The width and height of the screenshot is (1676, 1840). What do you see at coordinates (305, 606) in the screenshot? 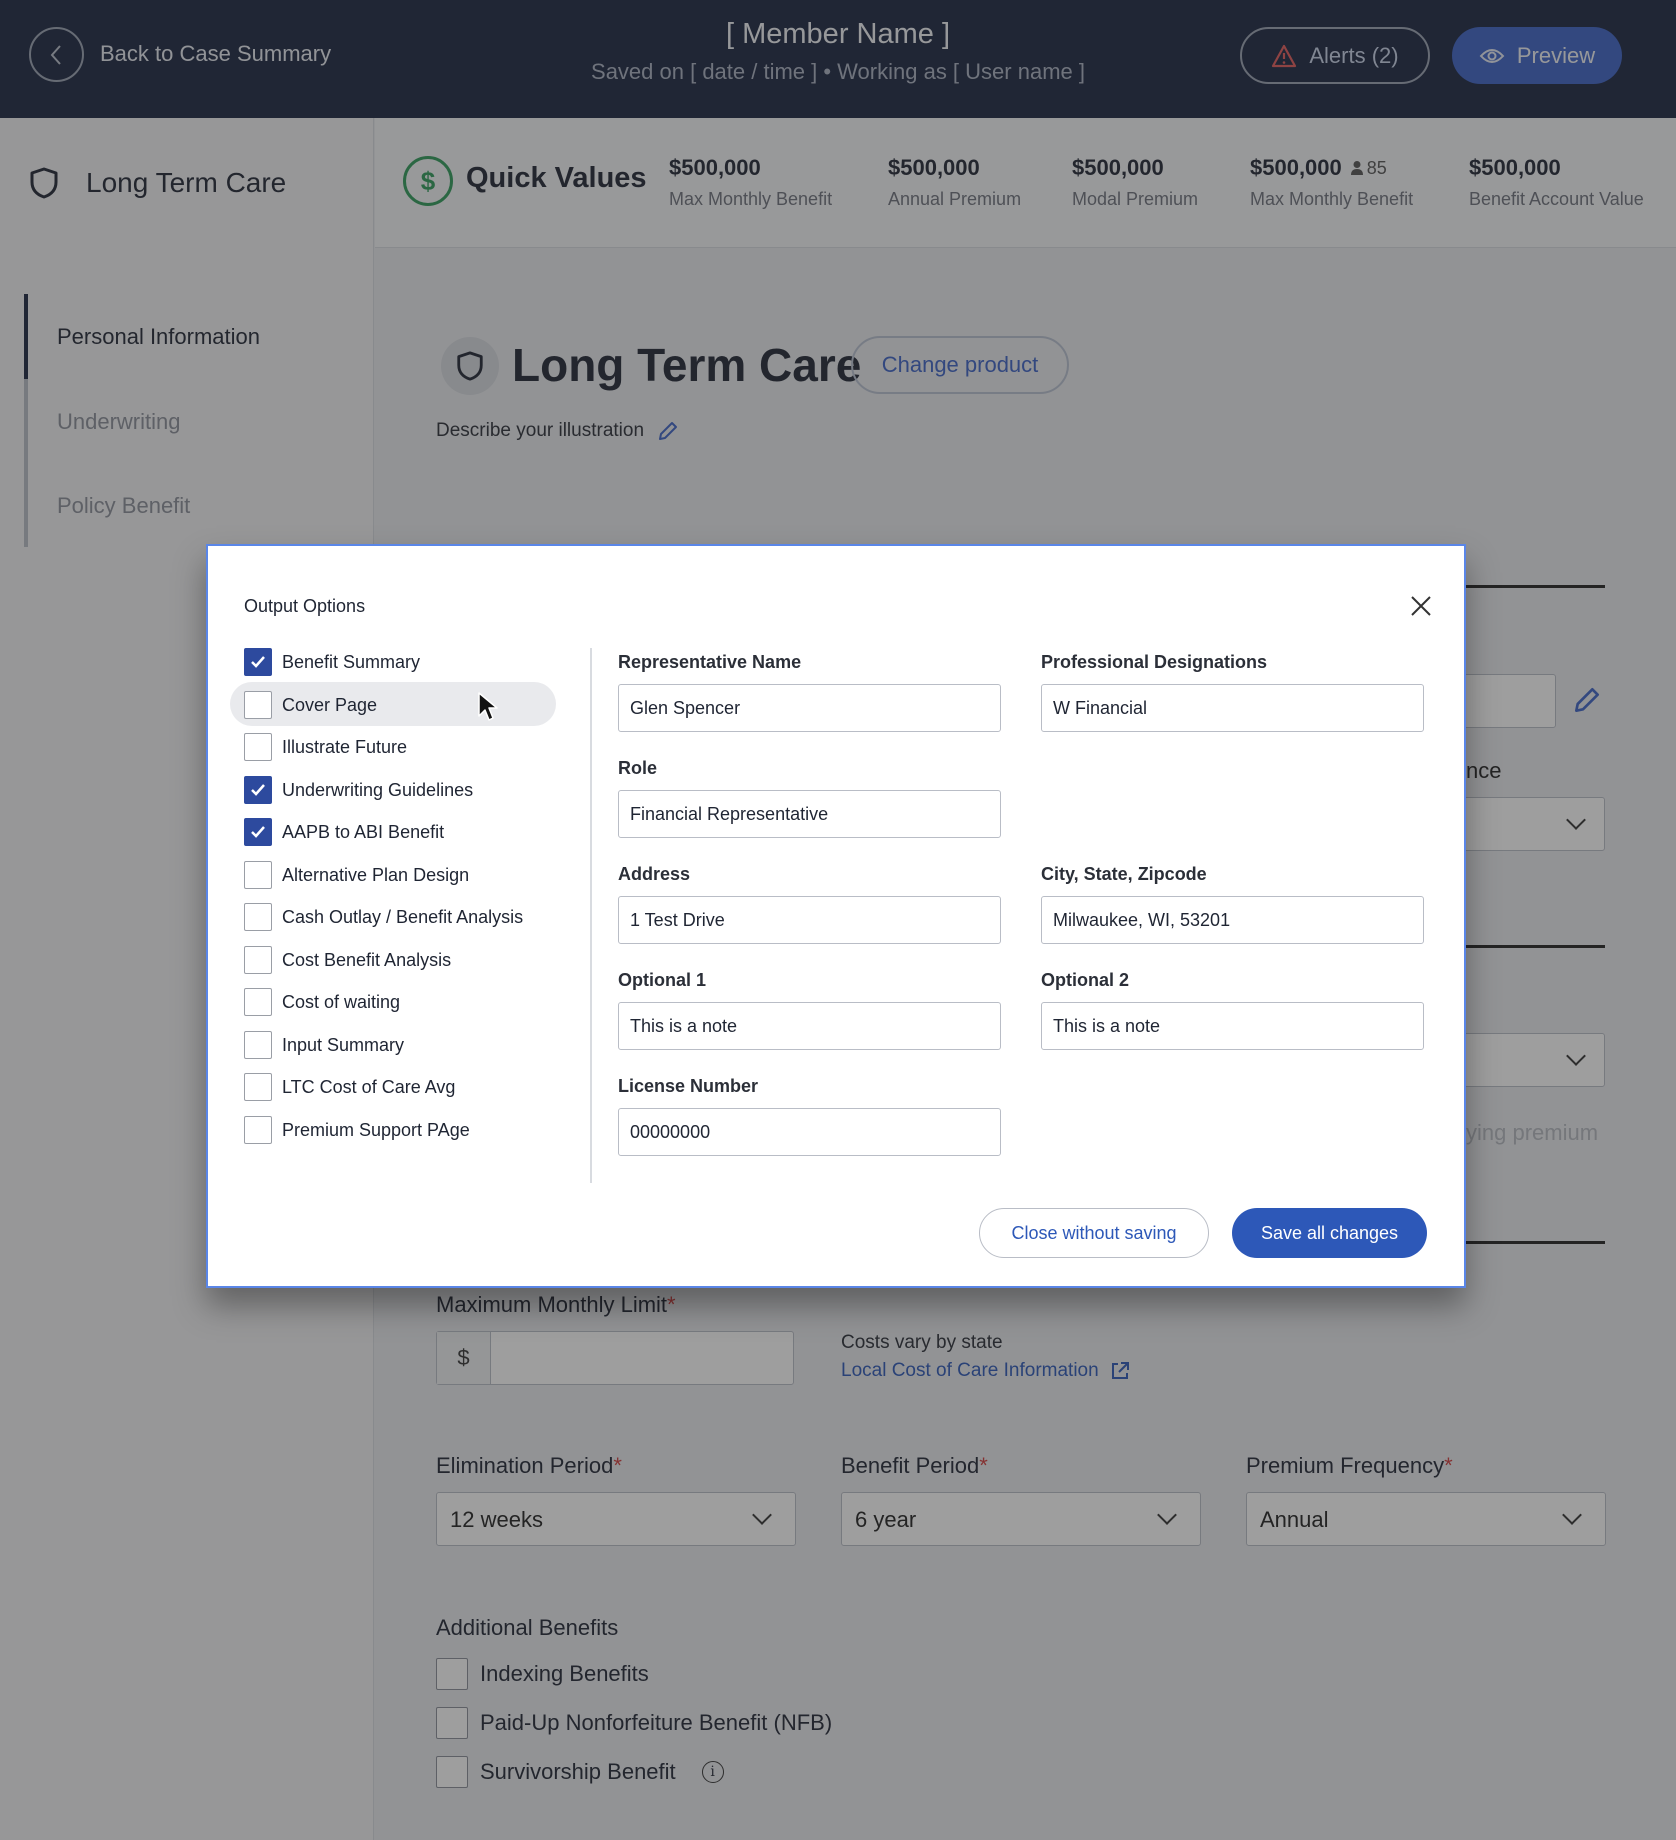
I see `modal-title: Output Options` at bounding box center [305, 606].